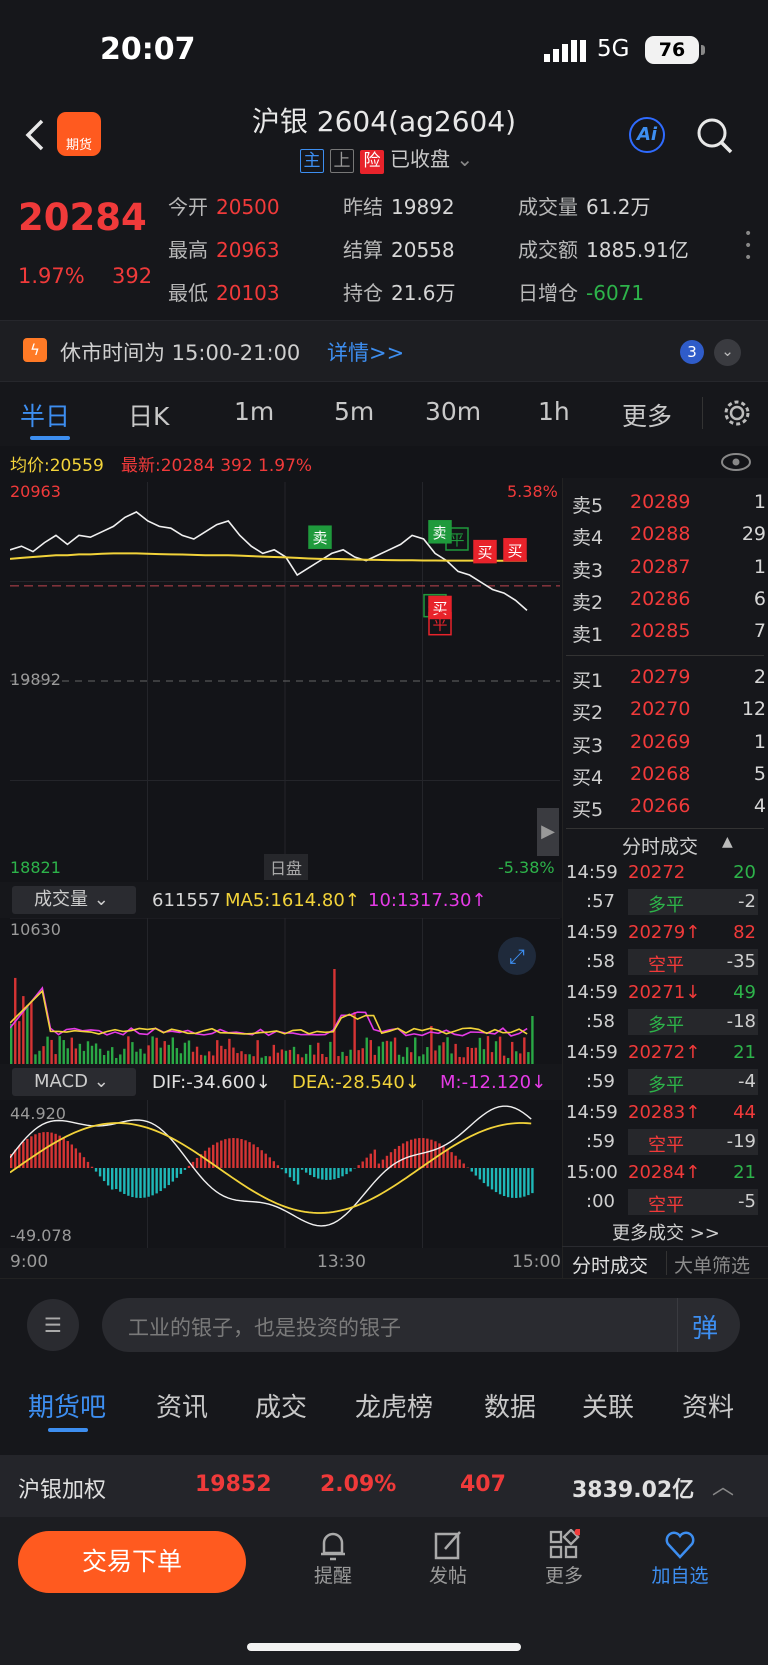 This screenshot has width=768, height=1665. I want to click on tick-volume: 21, so click(744, 1052).